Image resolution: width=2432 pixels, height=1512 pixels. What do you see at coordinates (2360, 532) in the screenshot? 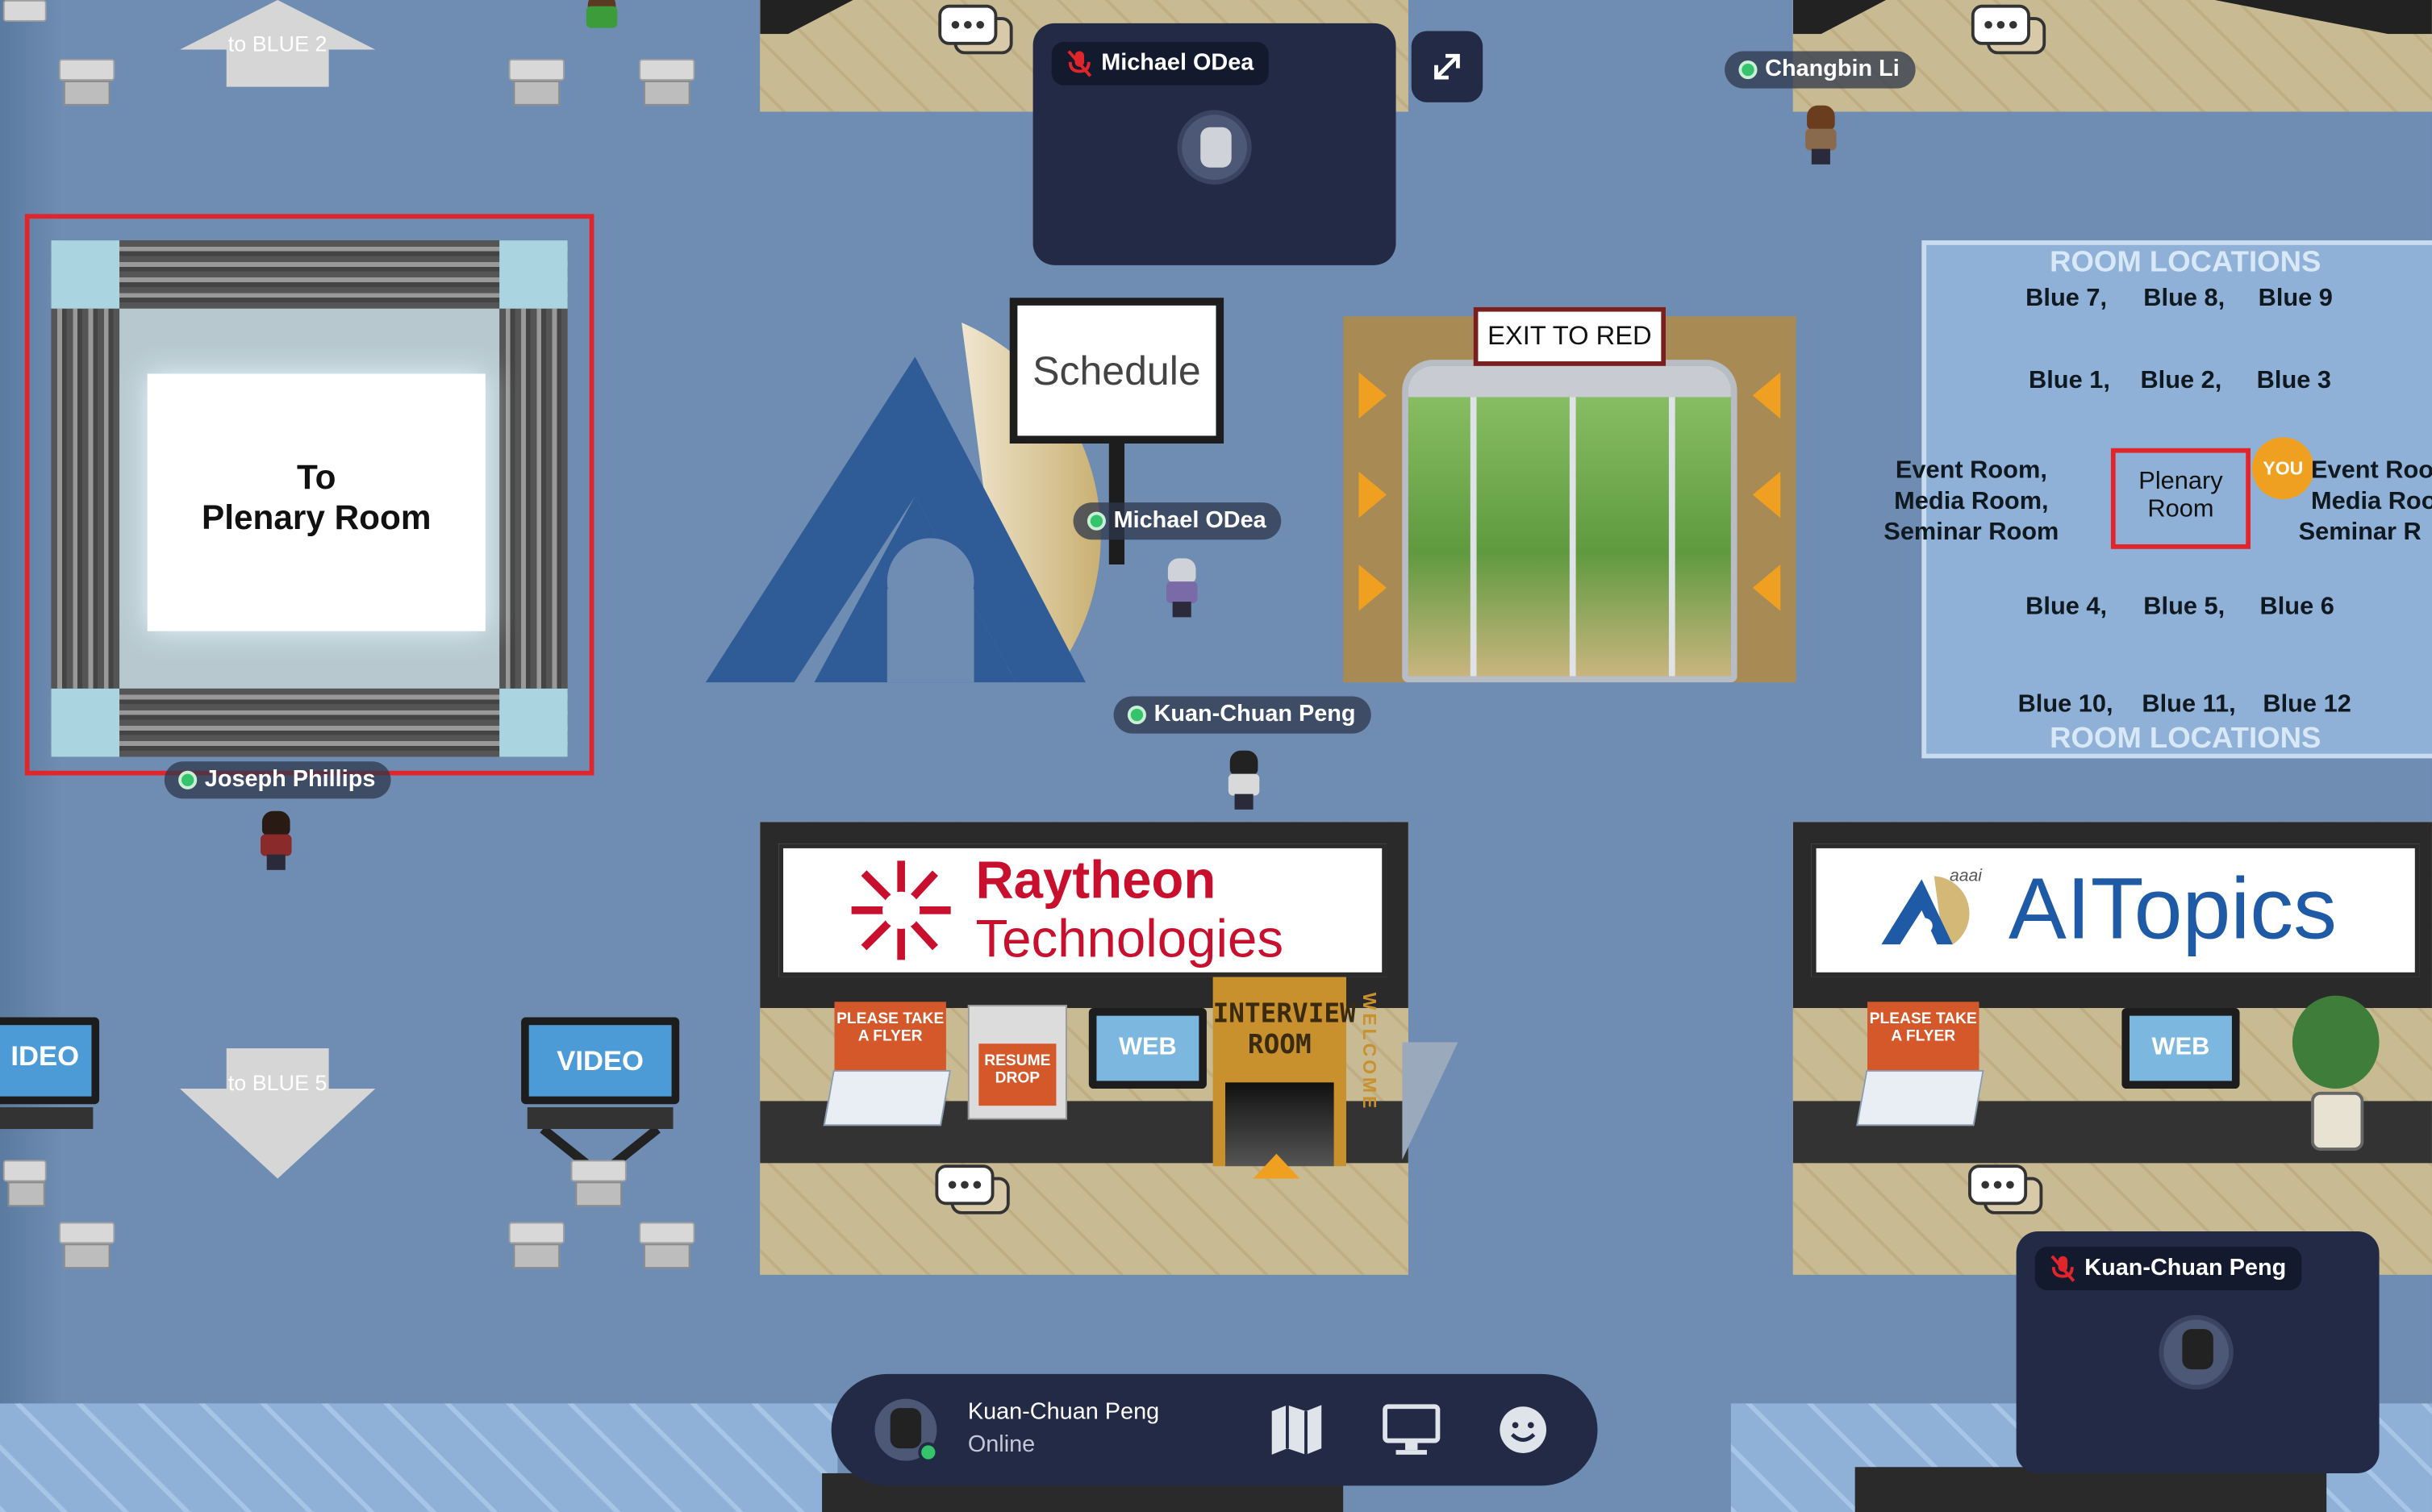
I see `map-room: Seminar R` at bounding box center [2360, 532].